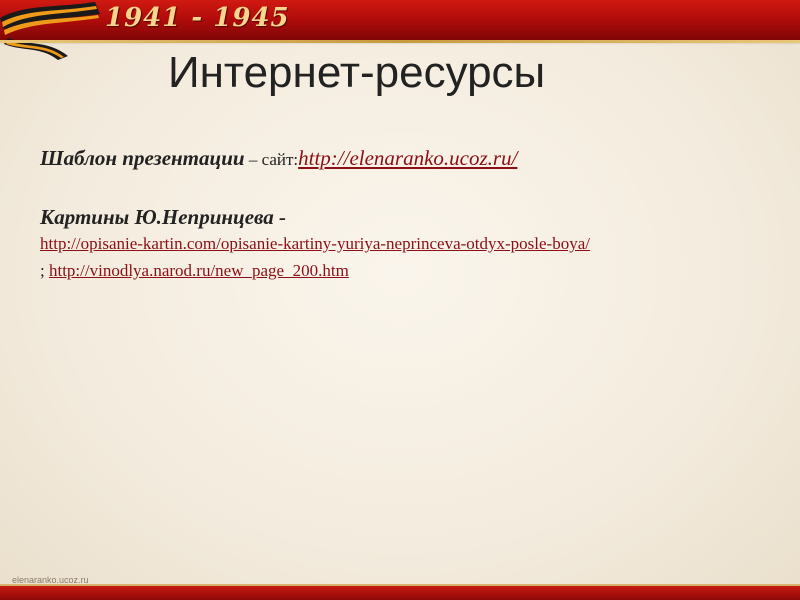 Image resolution: width=800 pixels, height=600 pixels. What do you see at coordinates (407, 158) in the screenshot?
I see `template-site-link: http://elenaranko.ucoz.ru/` at bounding box center [407, 158].